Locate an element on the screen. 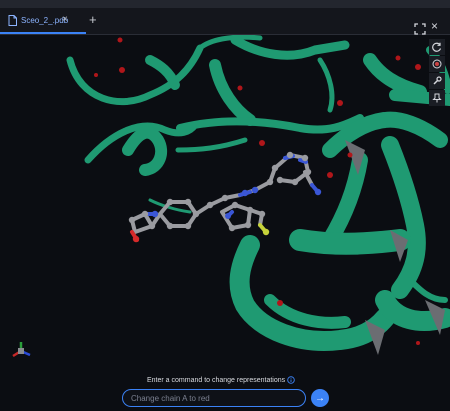 The width and height of the screenshot is (450, 411). wrench-icon is located at coordinates (437, 80).